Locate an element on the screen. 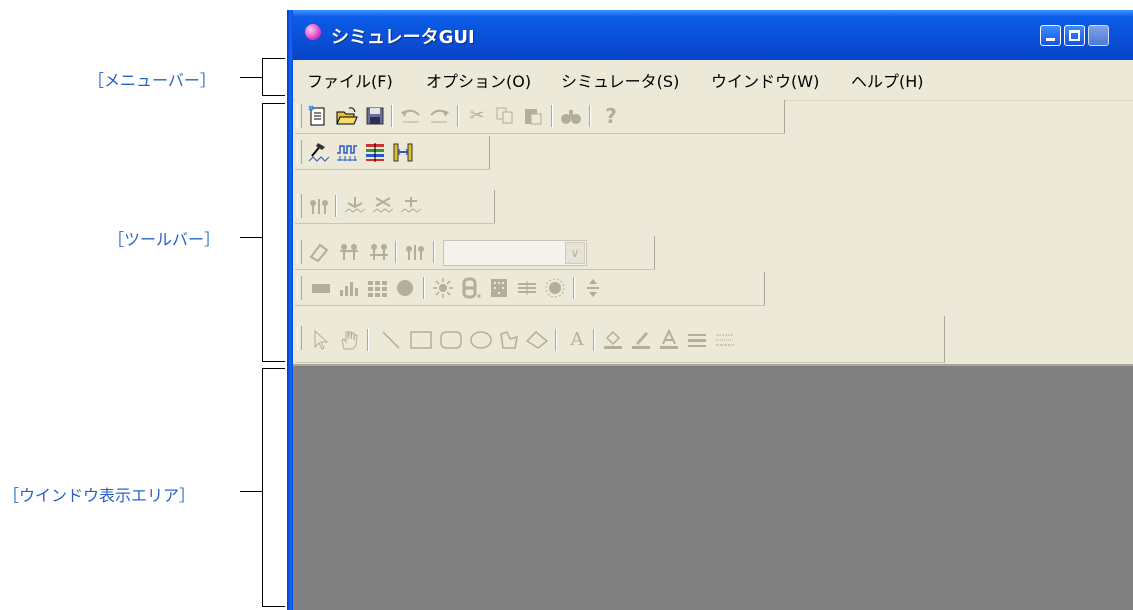  menu-file: ファイル(F) is located at coordinates (350, 80).